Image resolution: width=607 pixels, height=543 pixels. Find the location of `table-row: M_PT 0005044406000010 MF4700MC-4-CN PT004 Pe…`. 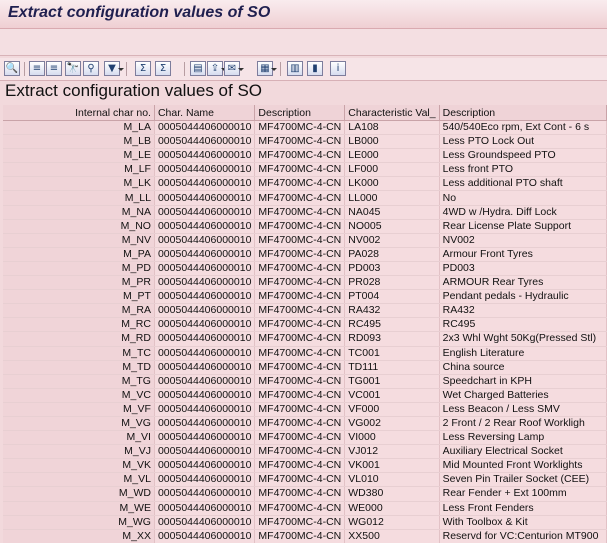

table-row: M_PT 0005044406000010 MF4700MC-4-CN PT004 Pe… is located at coordinates (305, 297).